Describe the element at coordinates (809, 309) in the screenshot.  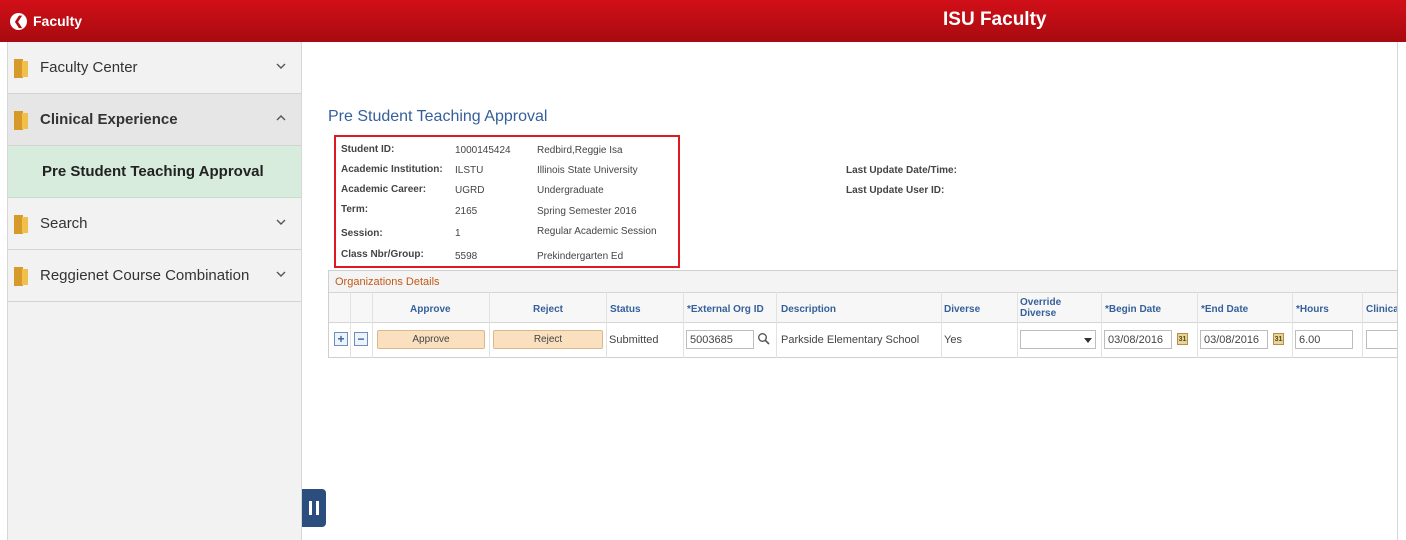
I see `column-header-description: Description` at that location.